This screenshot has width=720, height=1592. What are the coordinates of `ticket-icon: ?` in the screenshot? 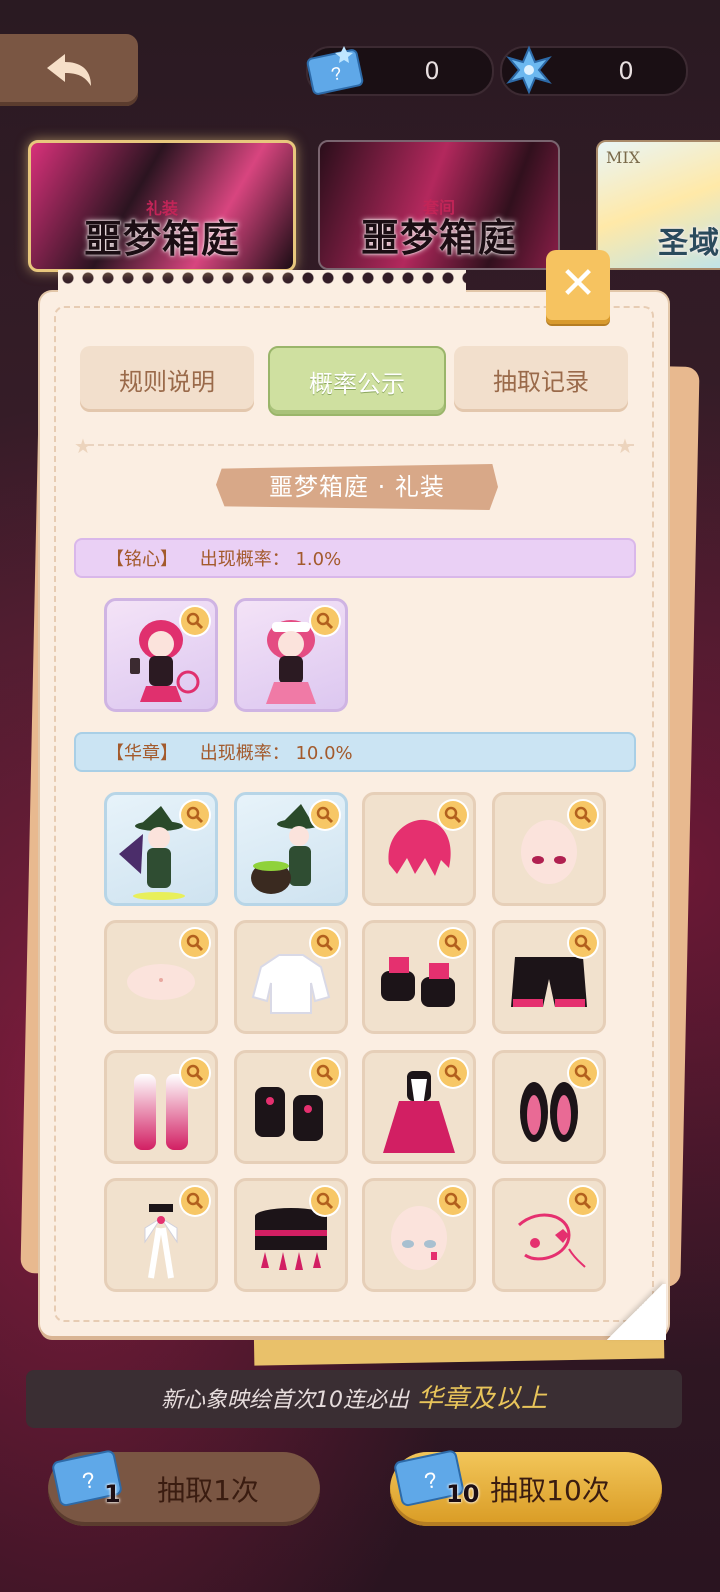 It's located at (335, 70).